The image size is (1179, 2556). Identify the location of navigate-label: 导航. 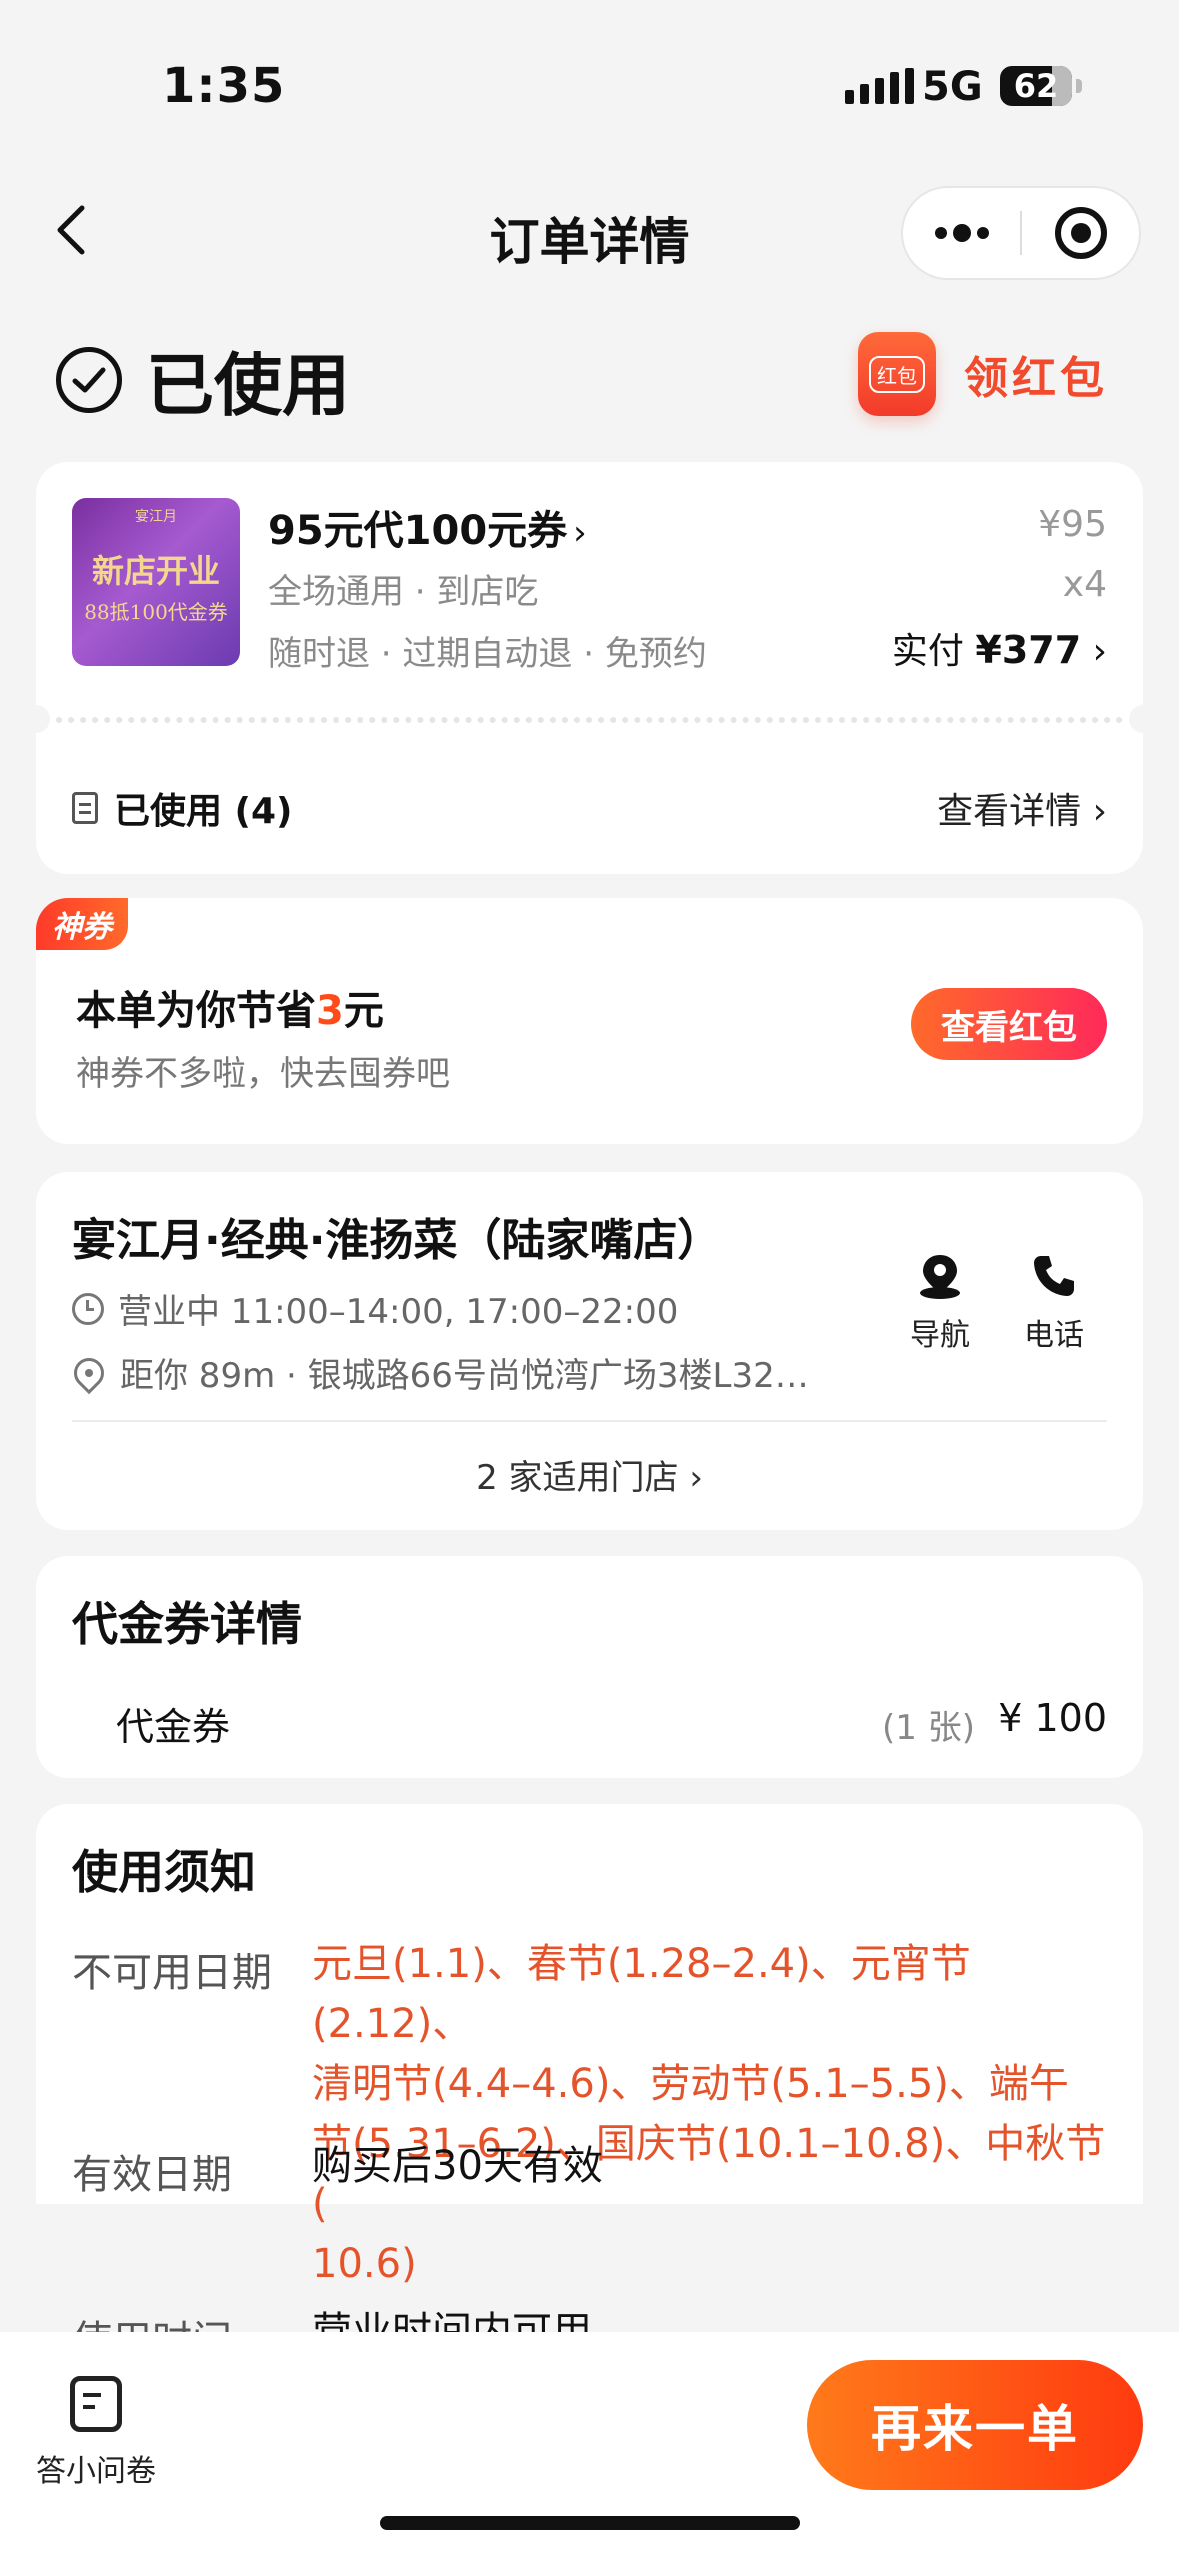
(940, 1335).